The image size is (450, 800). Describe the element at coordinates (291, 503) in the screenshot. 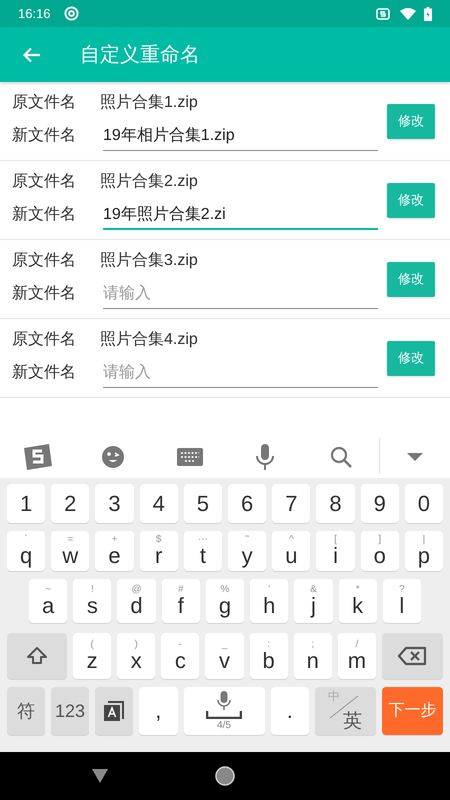

I see `keyboard-key: 7` at that location.